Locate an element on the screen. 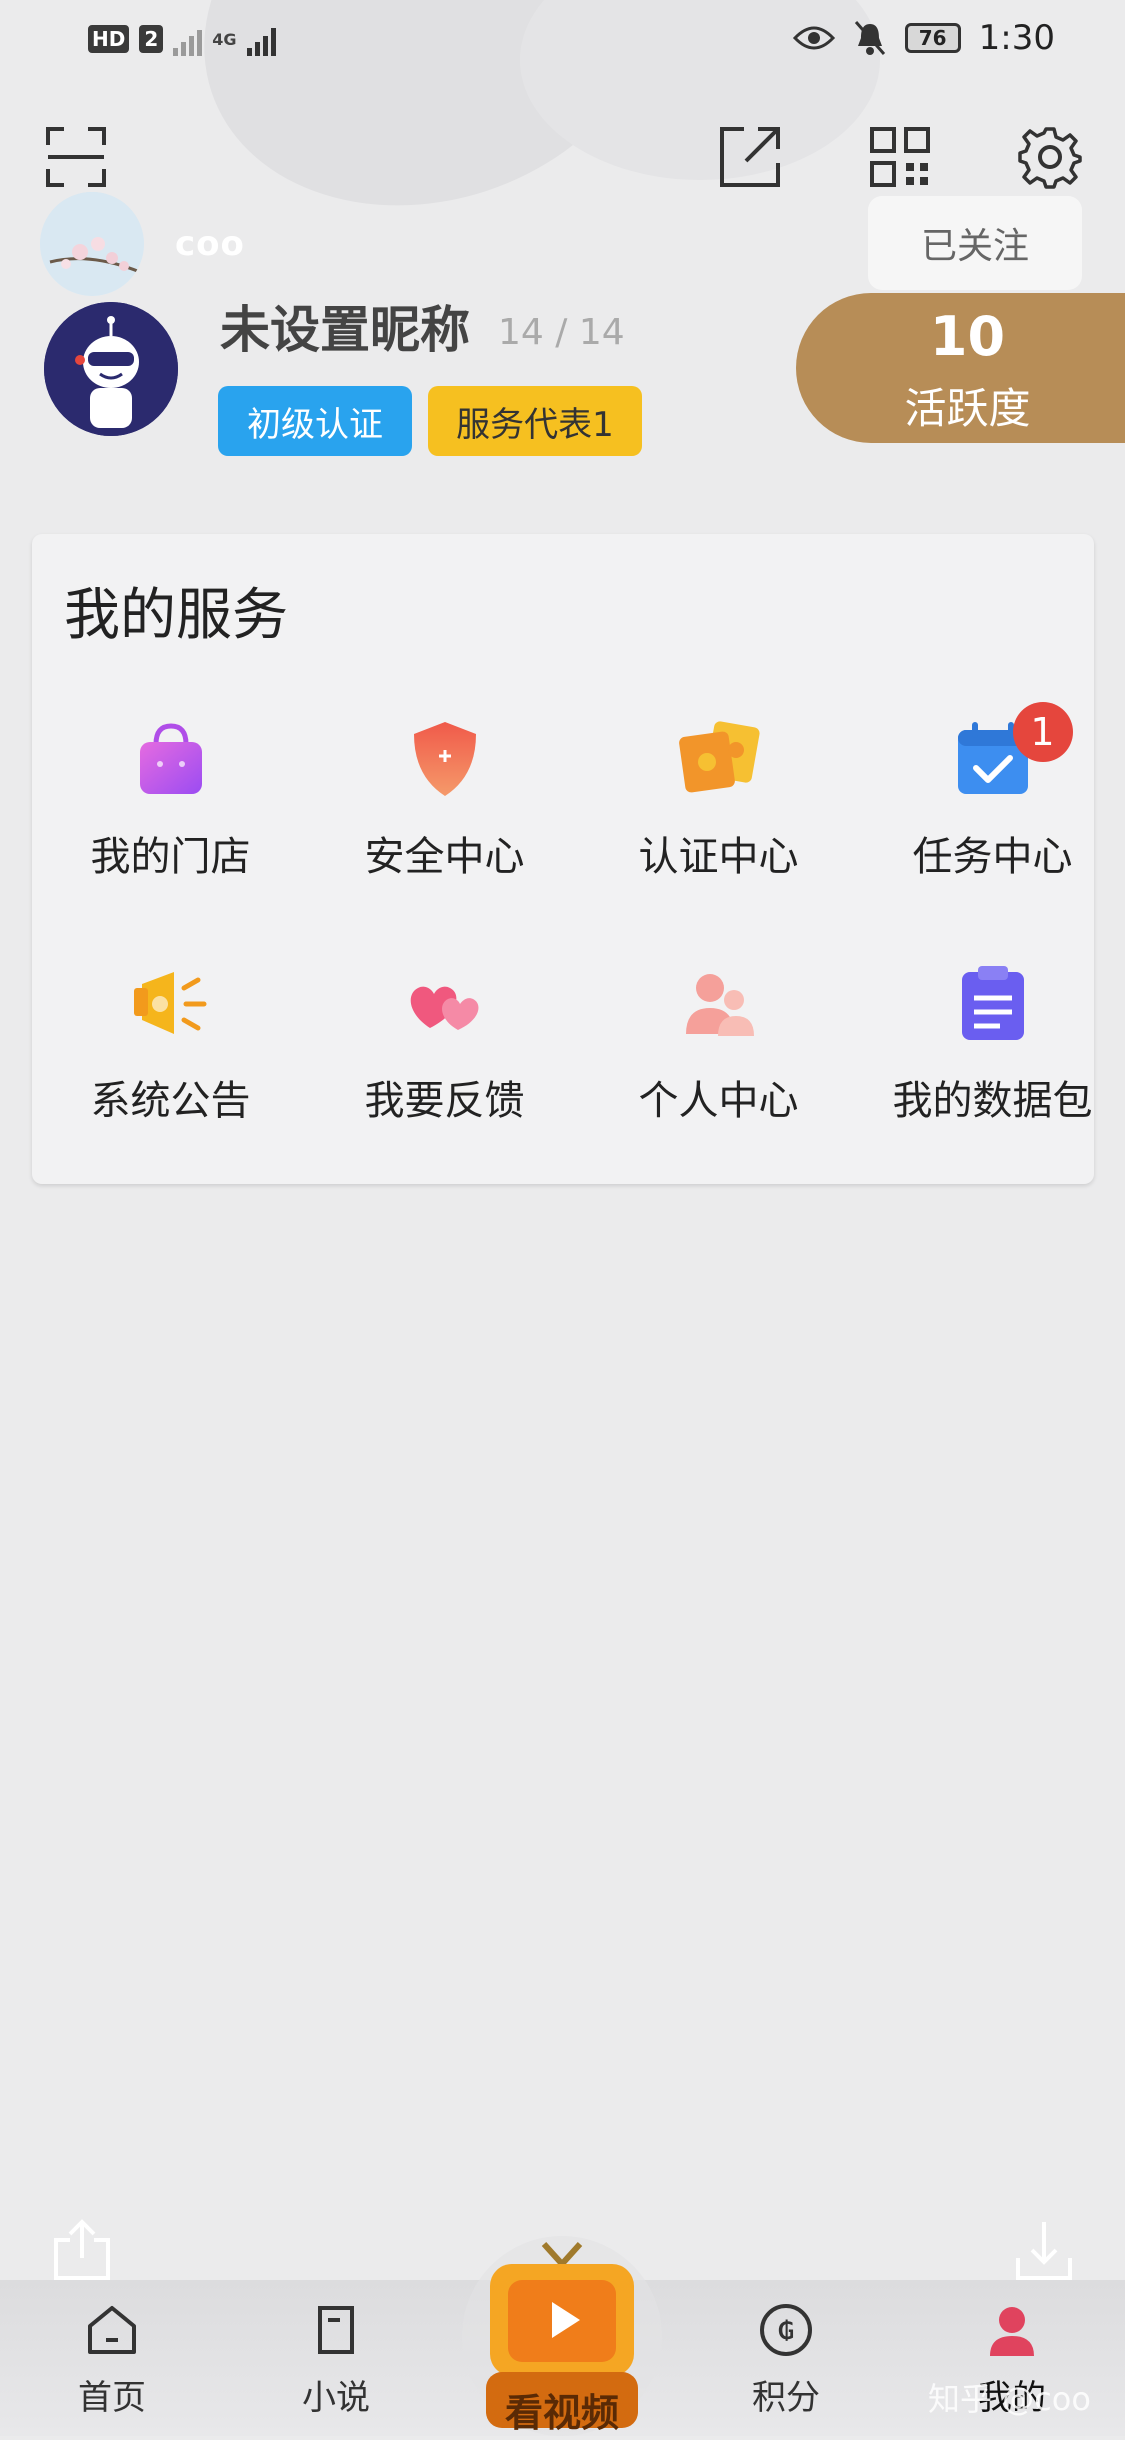  service-certification-center: 认证中心 is located at coordinates (718, 814).